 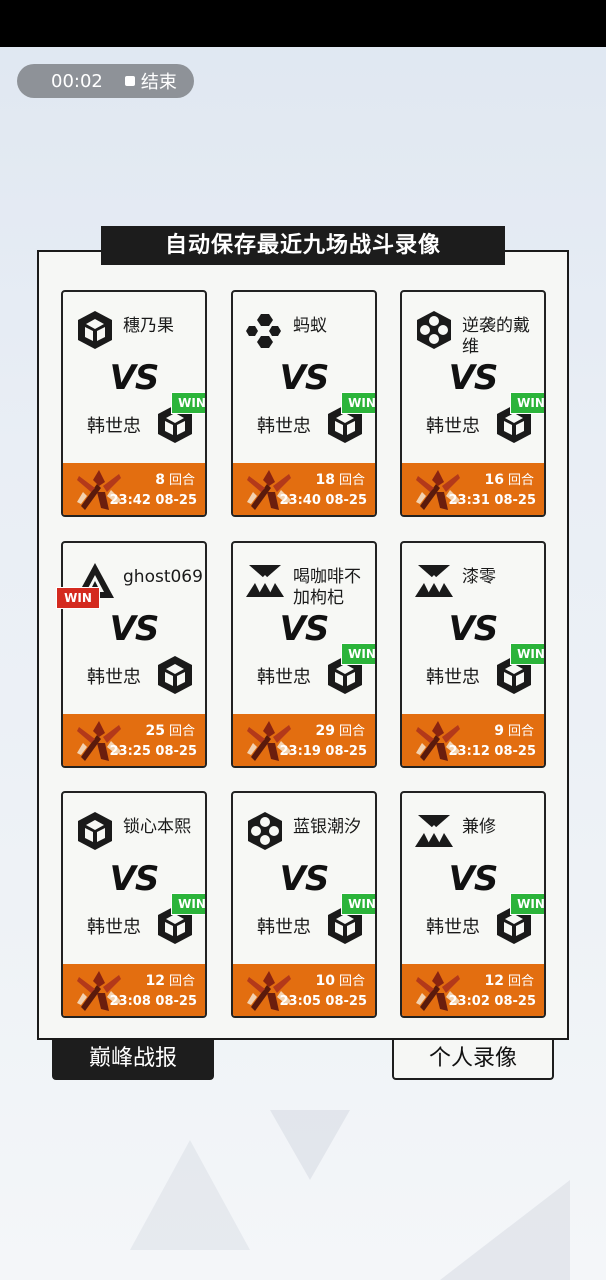 What do you see at coordinates (134, 489) in the screenshot?
I see `match-info-footer: 8 回合 23:42 08-25` at bounding box center [134, 489].